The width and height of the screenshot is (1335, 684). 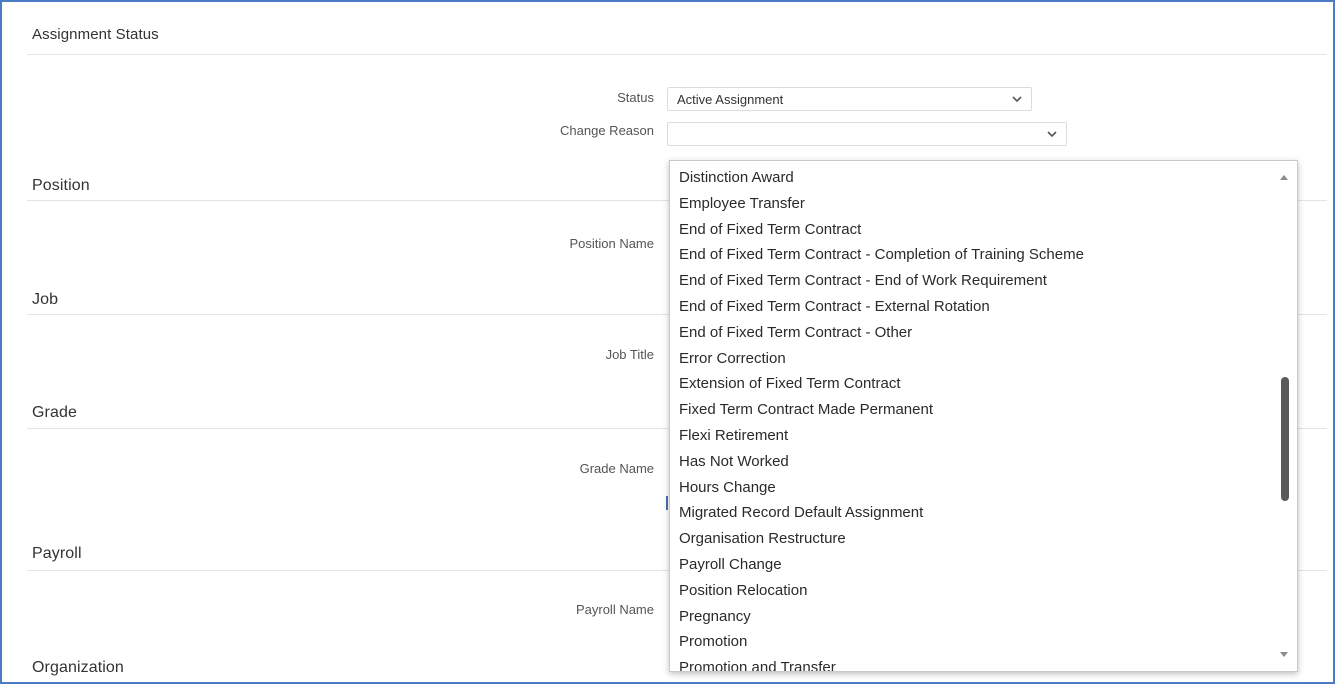 I want to click on section-title-job: Job, so click(x=45, y=299).